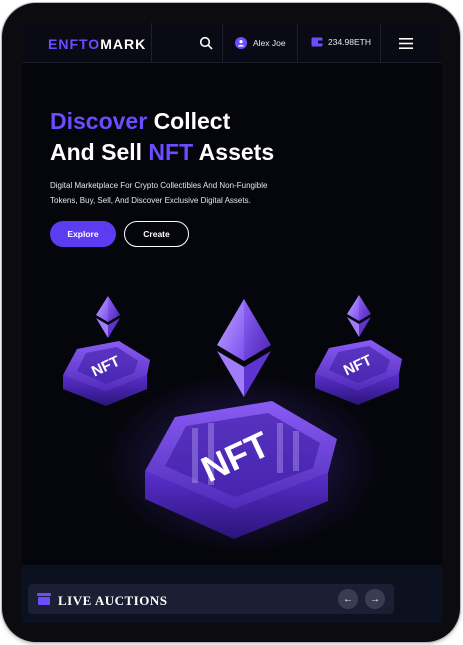  I want to click on menu-icon, so click(406, 43).